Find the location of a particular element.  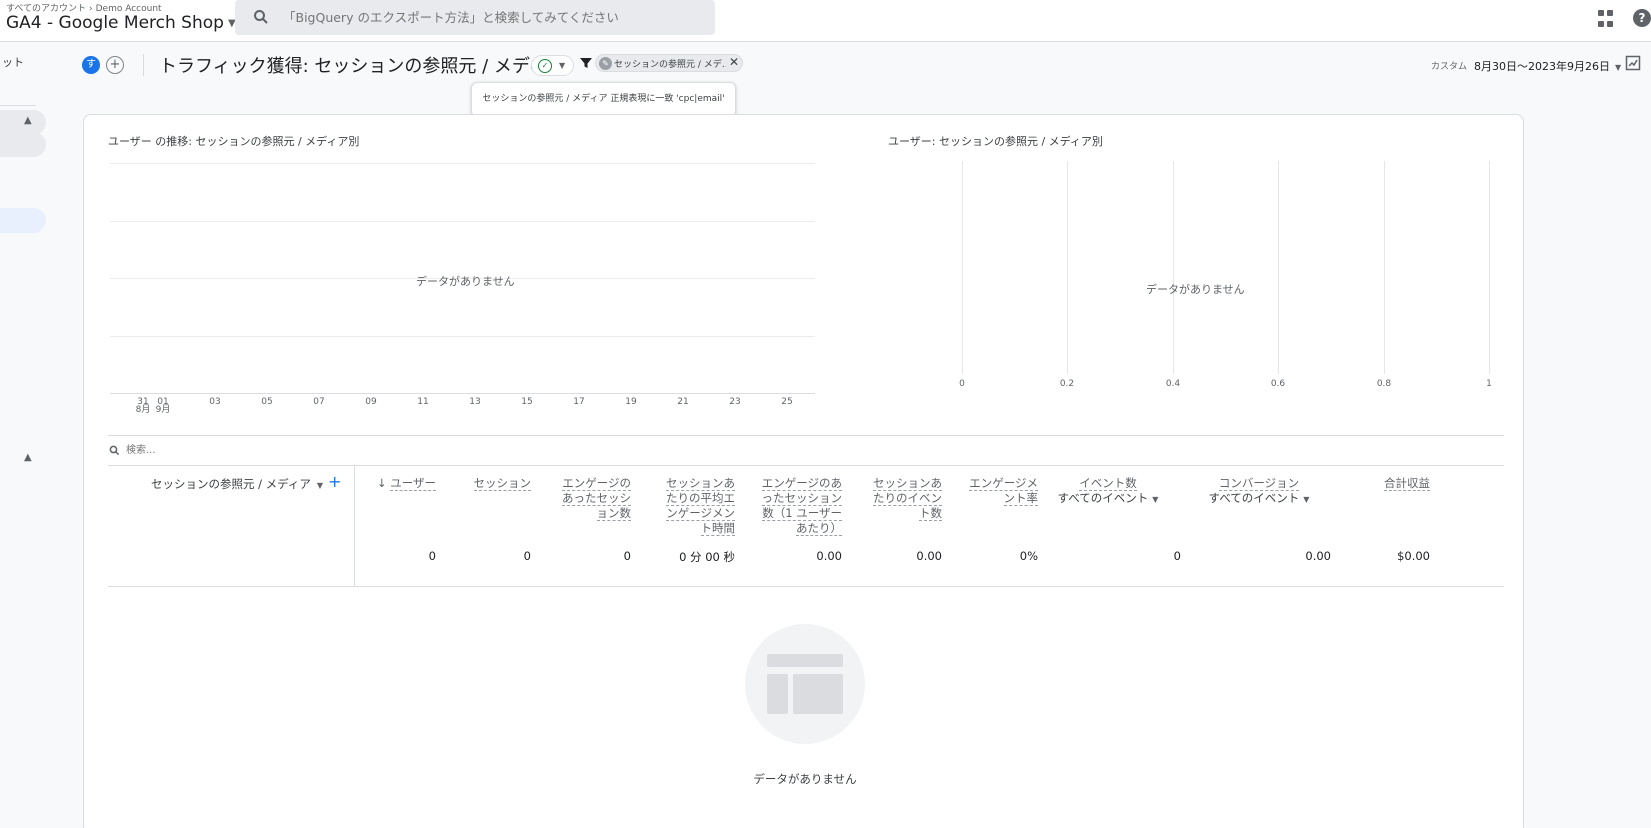

total-engagement-rate: 0% is located at coordinates (1028, 556).